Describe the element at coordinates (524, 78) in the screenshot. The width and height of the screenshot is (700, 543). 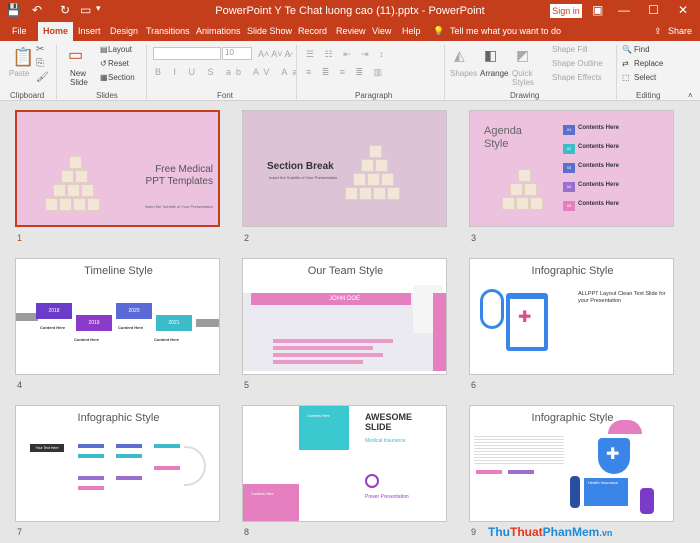
I see `quick-styles-button: Quick Styles` at that location.